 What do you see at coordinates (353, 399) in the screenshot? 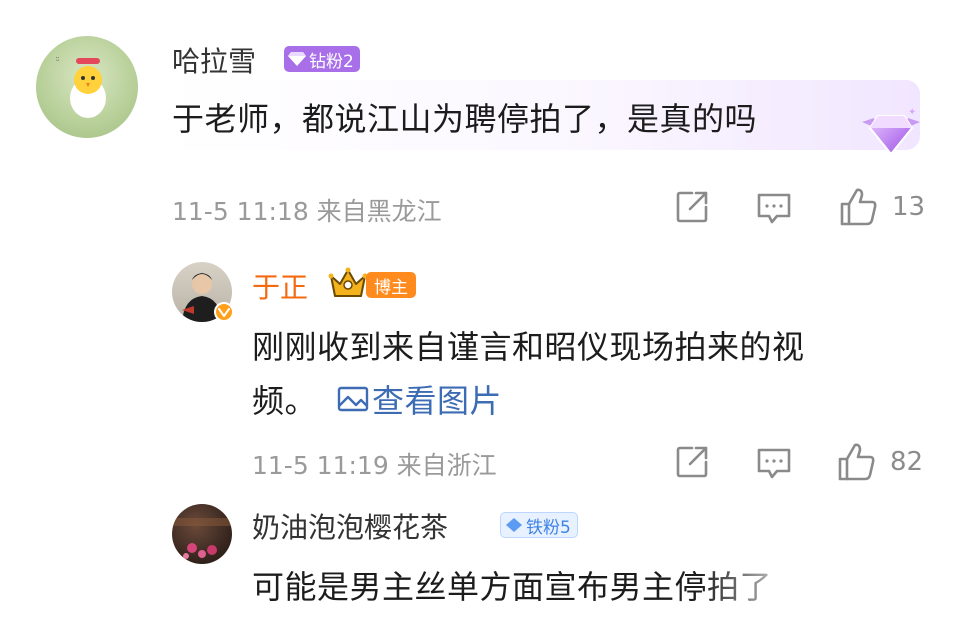
I see `image-icon` at bounding box center [353, 399].